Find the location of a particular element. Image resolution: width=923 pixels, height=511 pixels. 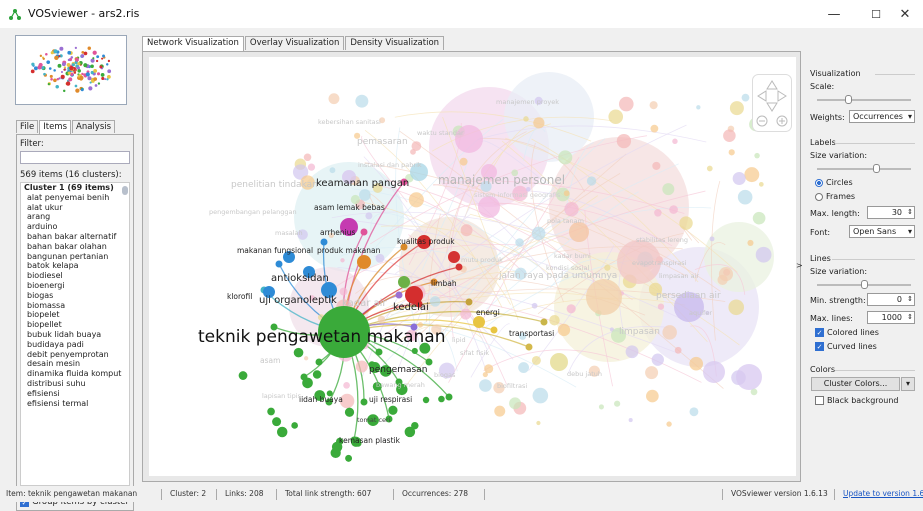

node-label: lidah buaya is located at coordinates (321, 399).